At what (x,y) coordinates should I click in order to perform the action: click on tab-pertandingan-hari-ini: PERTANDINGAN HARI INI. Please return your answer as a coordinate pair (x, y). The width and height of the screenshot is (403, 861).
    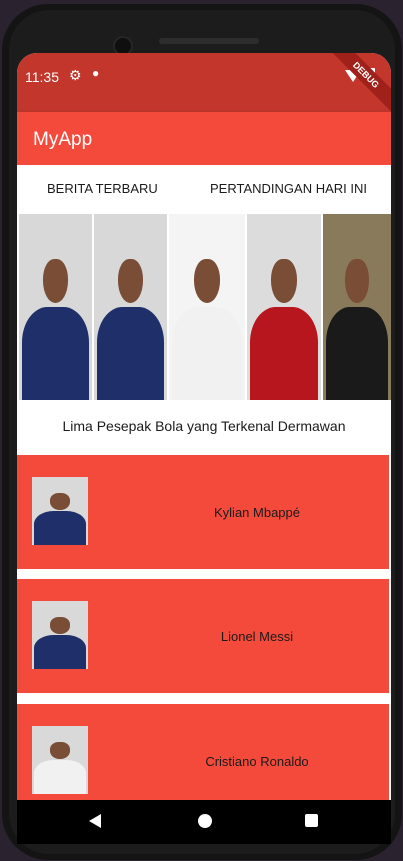
    Looking at the image, I should click on (288, 188).